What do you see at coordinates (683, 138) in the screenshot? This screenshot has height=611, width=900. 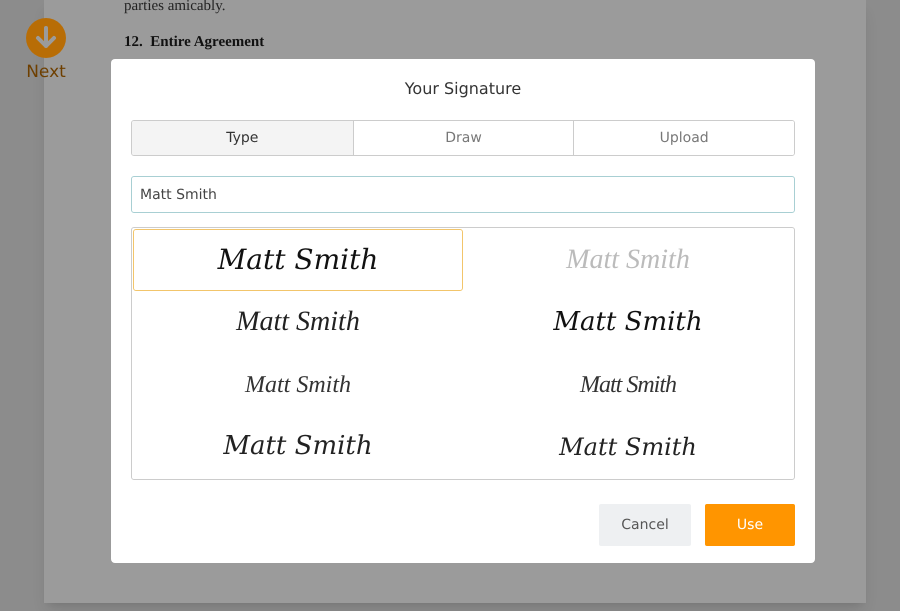 I see `tab: Upload` at bounding box center [683, 138].